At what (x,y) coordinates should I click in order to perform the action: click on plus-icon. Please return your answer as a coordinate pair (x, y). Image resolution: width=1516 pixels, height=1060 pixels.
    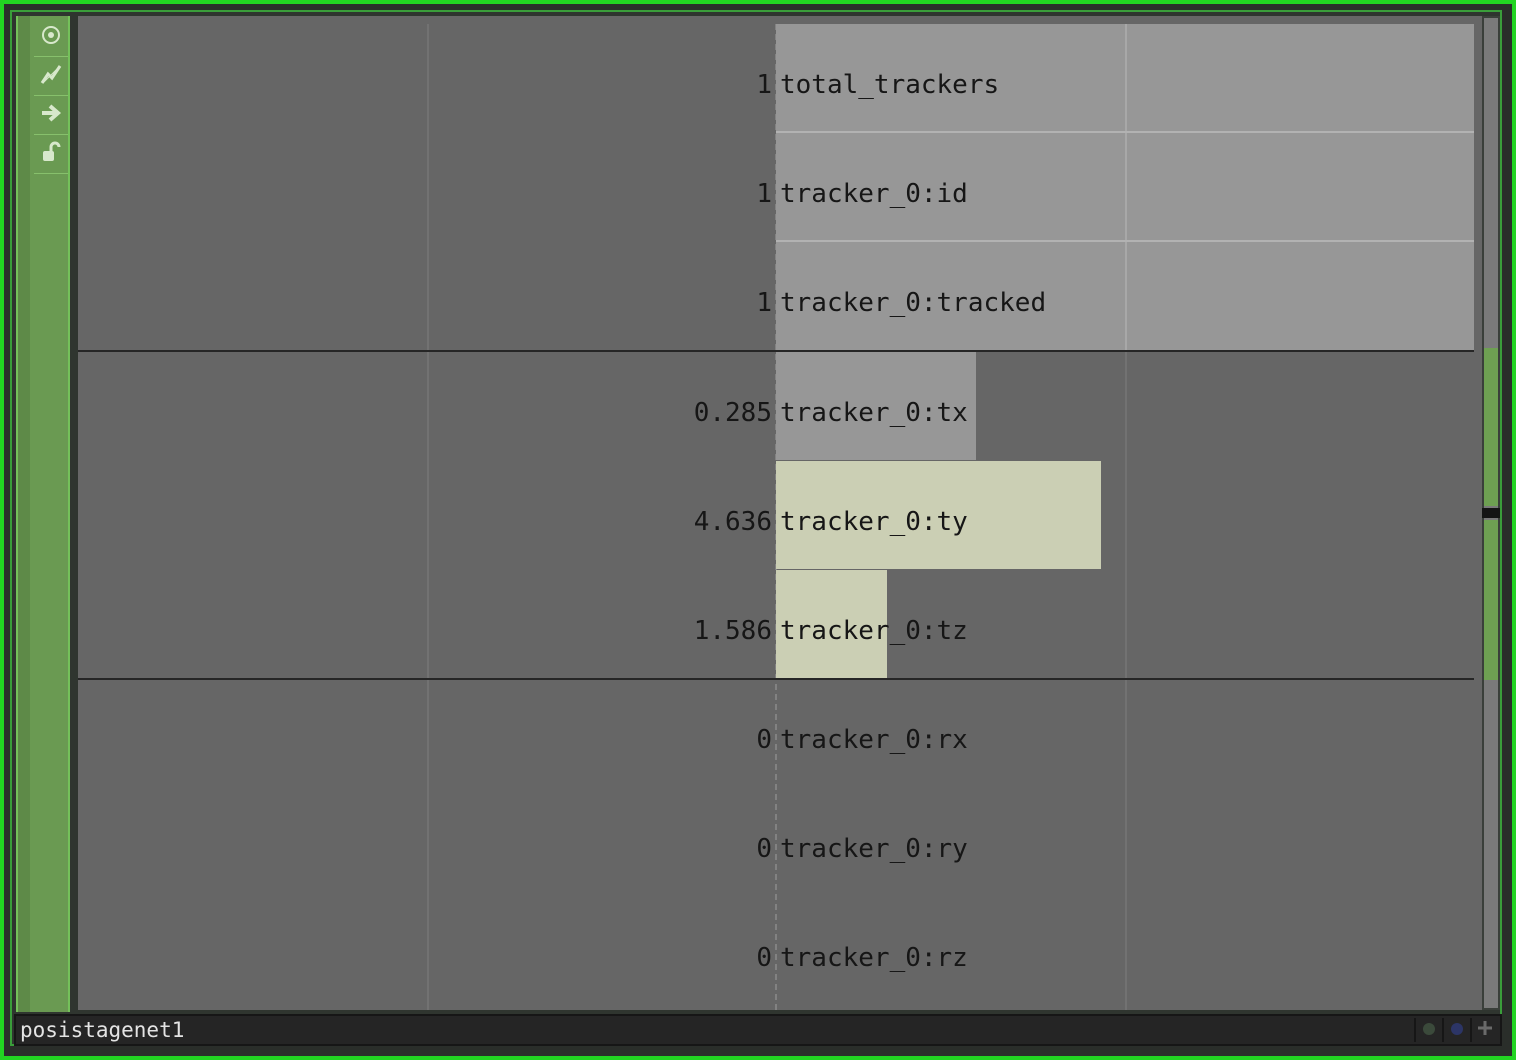
    Looking at the image, I should click on (1485, 1030).